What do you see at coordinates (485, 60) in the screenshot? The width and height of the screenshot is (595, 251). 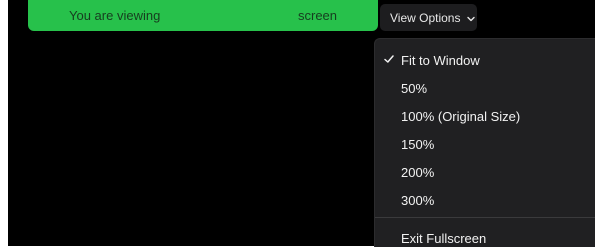 I see `menu-item-fit-to-window: Fit to Window` at bounding box center [485, 60].